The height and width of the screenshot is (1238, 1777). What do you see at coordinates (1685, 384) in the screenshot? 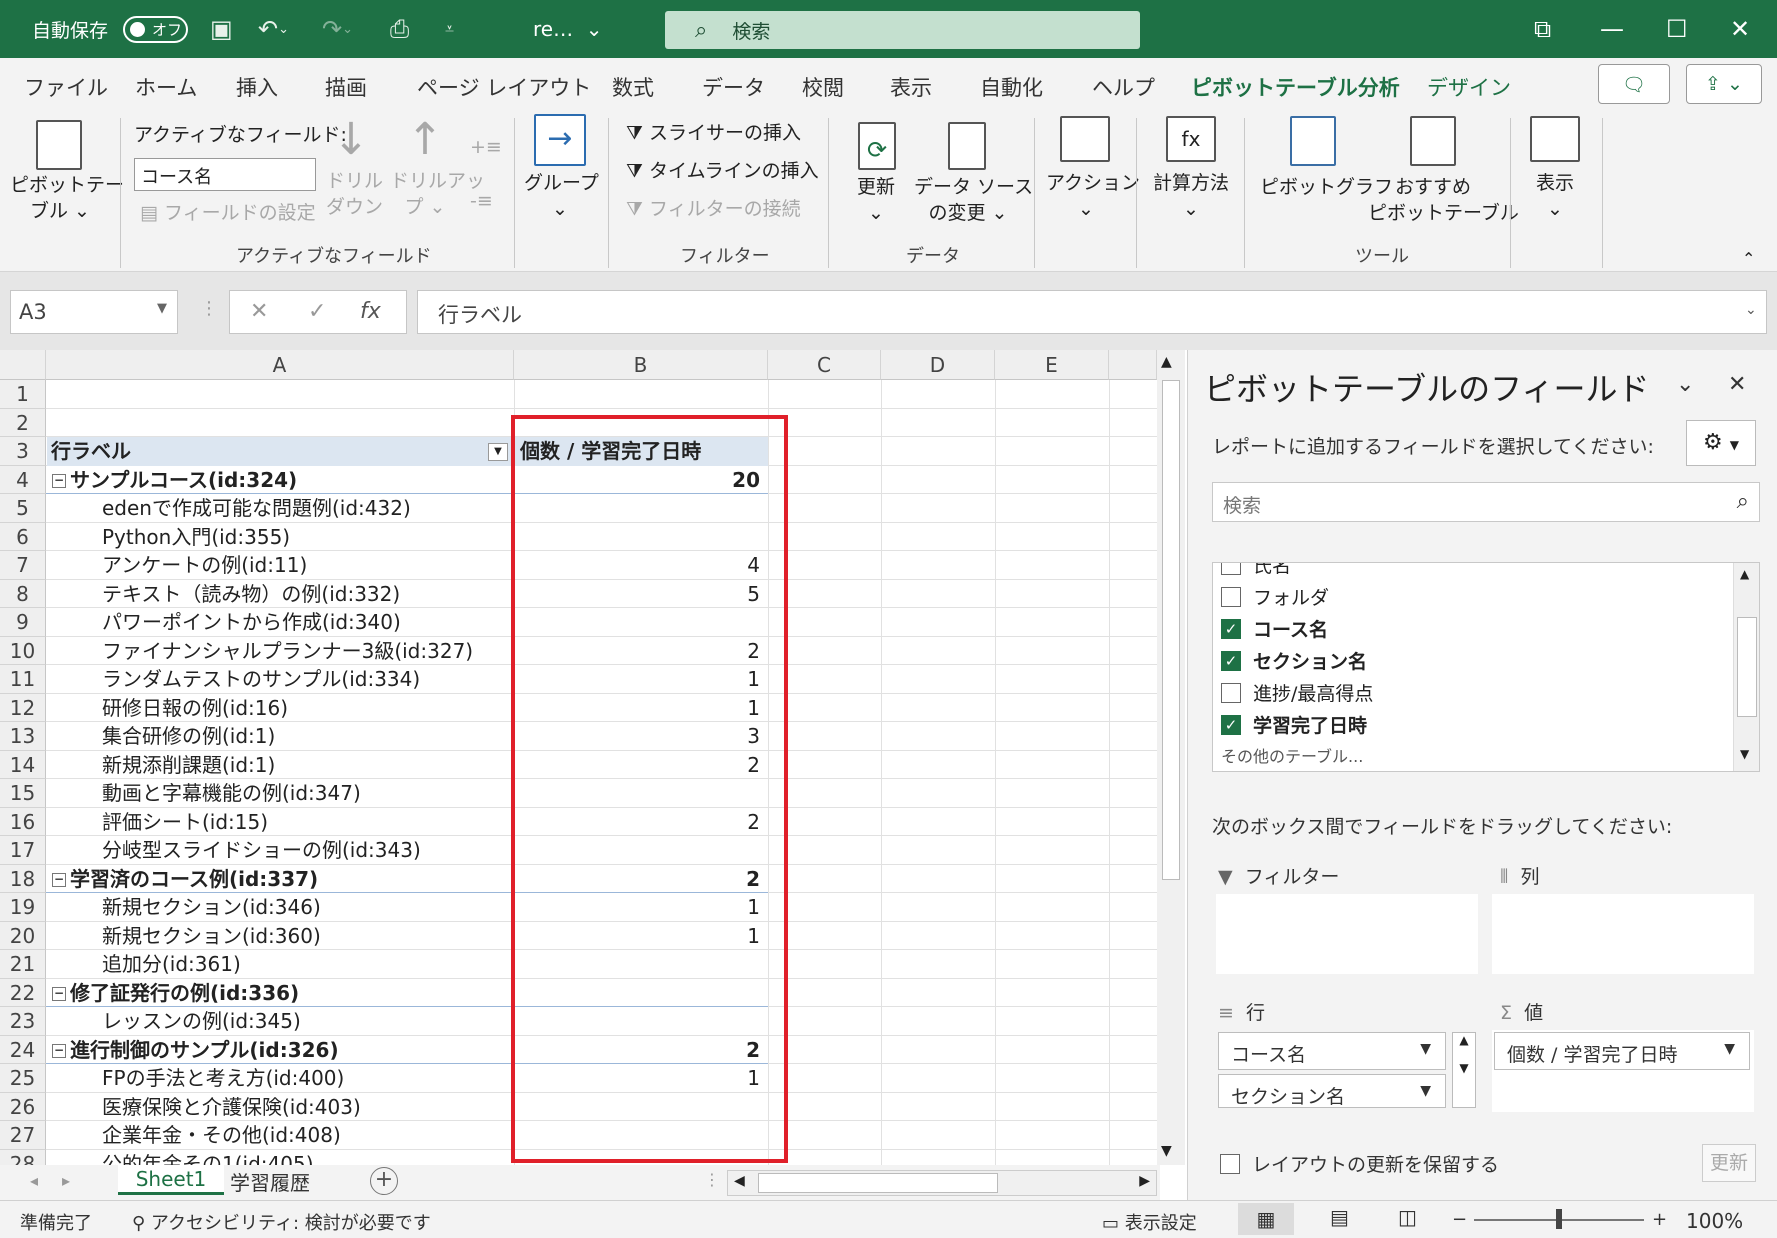
I see `pane-collapse-icon: ⌄` at bounding box center [1685, 384].